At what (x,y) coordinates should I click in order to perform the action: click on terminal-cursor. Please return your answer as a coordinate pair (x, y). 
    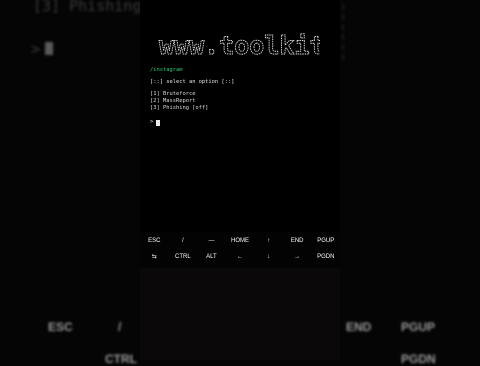
    Looking at the image, I should click on (158, 123).